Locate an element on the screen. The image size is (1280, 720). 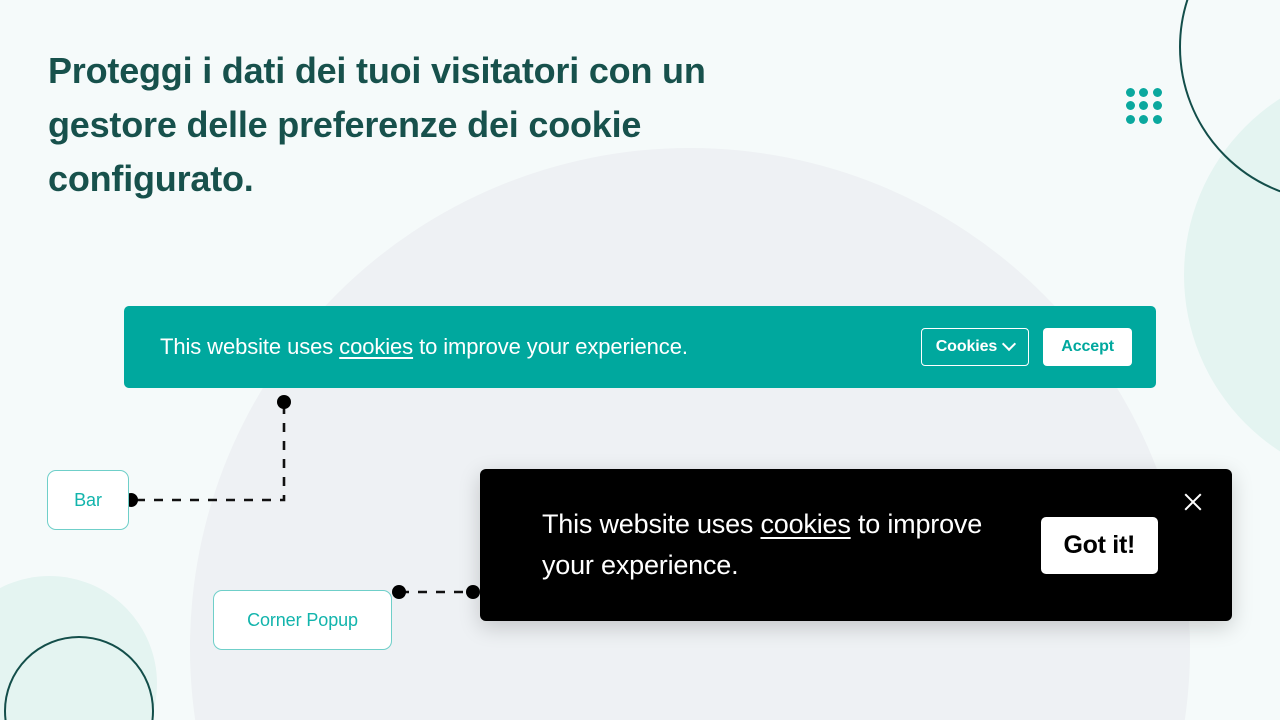
callout-tag-bar: Bar is located at coordinates (88, 500).